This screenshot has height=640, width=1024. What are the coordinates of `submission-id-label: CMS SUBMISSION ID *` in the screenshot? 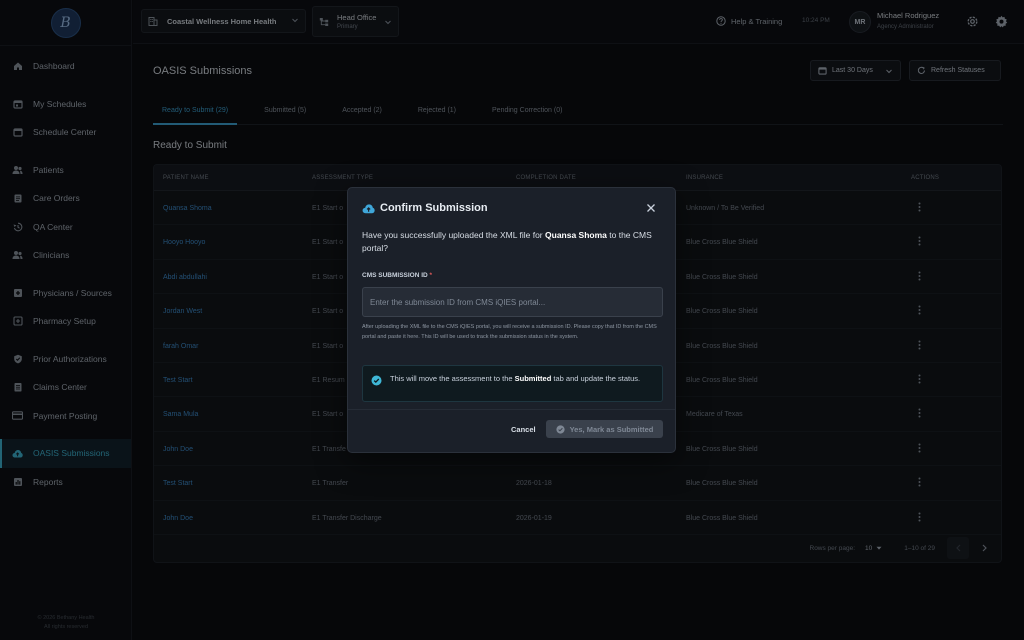 It's located at (397, 275).